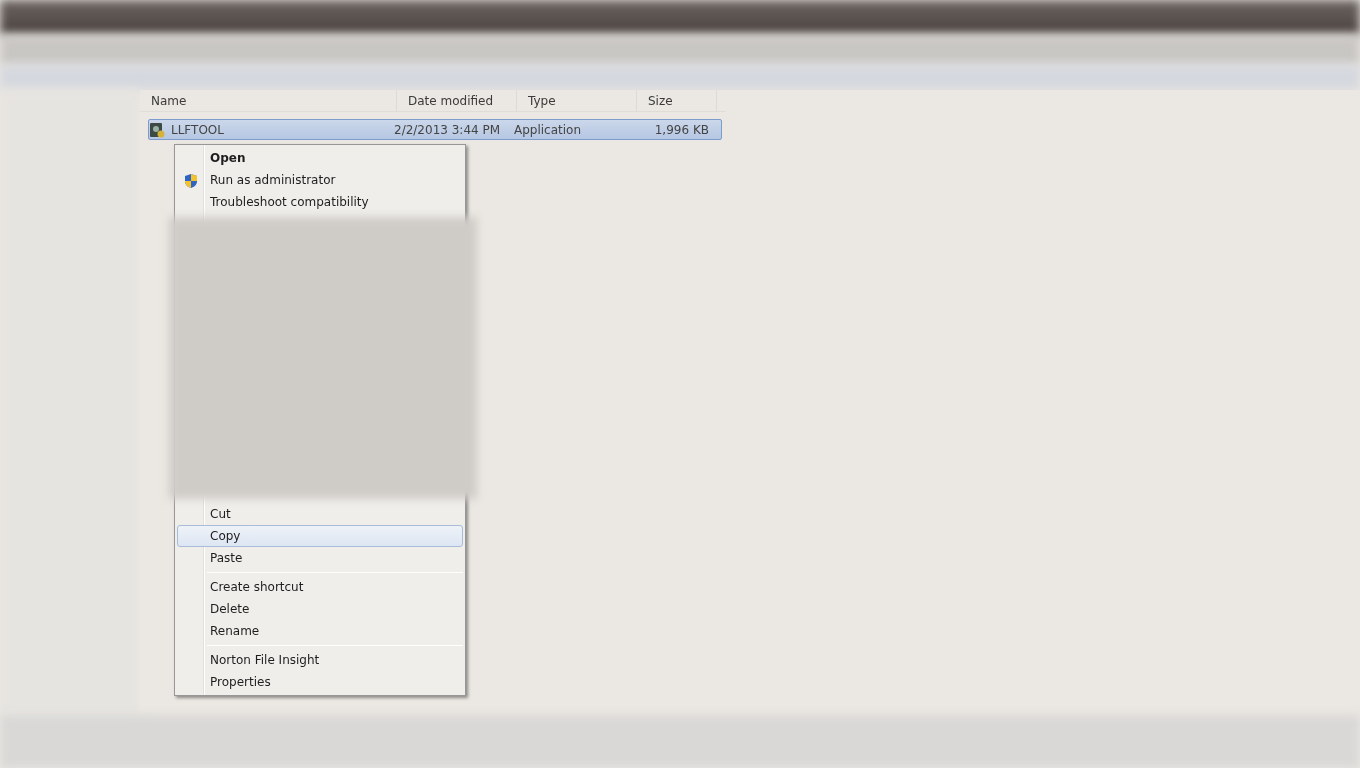 The height and width of the screenshot is (768, 1360). Describe the element at coordinates (320, 180) in the screenshot. I see `menu-item: Run as administrator` at that location.